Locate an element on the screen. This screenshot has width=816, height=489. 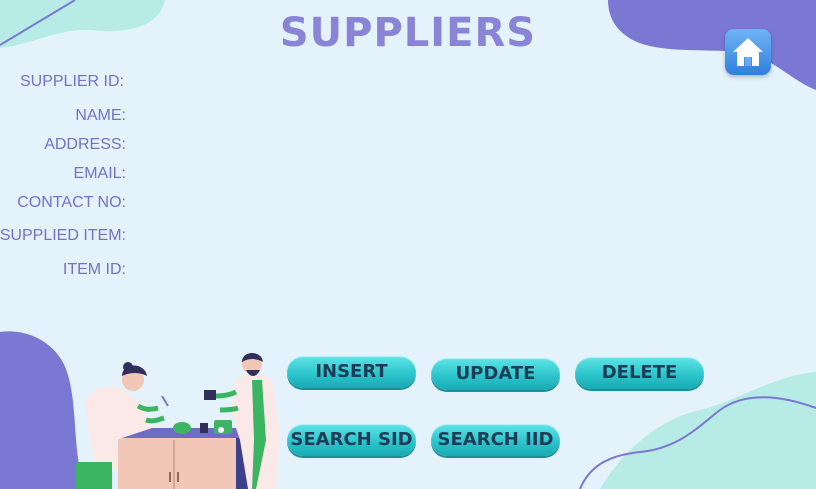
search-iid-button: SEARCH IID is located at coordinates (495, 440).